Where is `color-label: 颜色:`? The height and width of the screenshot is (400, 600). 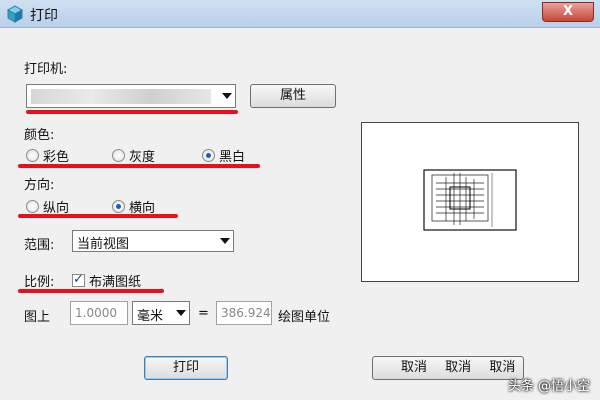 color-label: 颜色: is located at coordinates (39, 135).